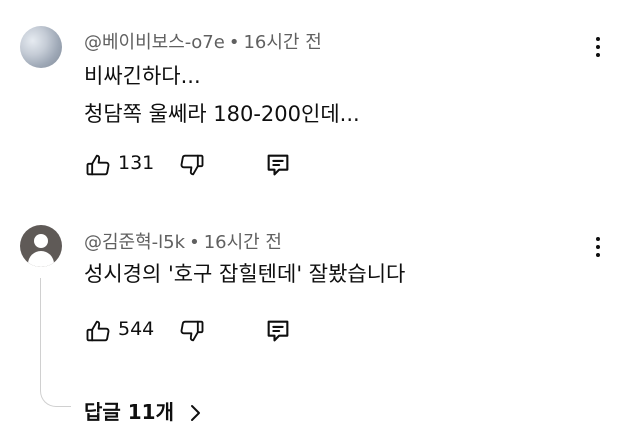 The height and width of the screenshot is (444, 640). I want to click on like-count: 131, so click(136, 163).